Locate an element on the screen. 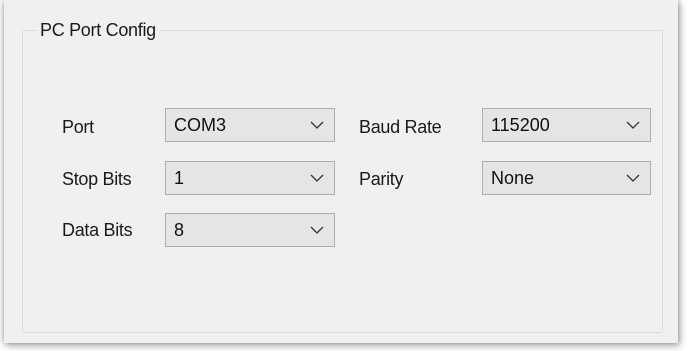  baud-rate-label: Baud Rate is located at coordinates (400, 127).